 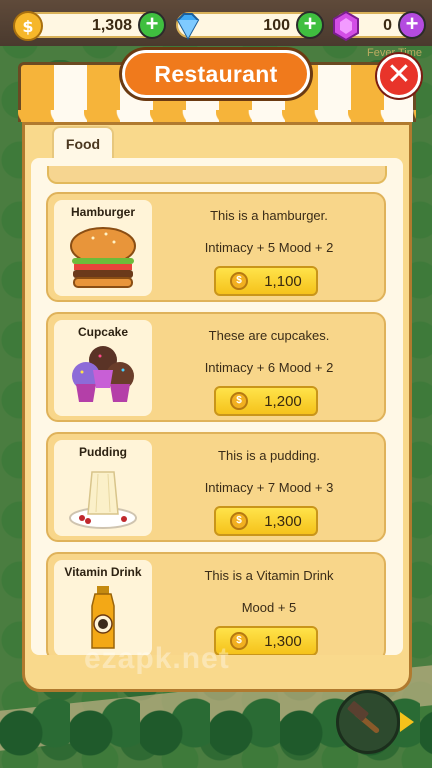 What do you see at coordinates (102, 212) in the screenshot?
I see `item-name: Hamburger` at bounding box center [102, 212].